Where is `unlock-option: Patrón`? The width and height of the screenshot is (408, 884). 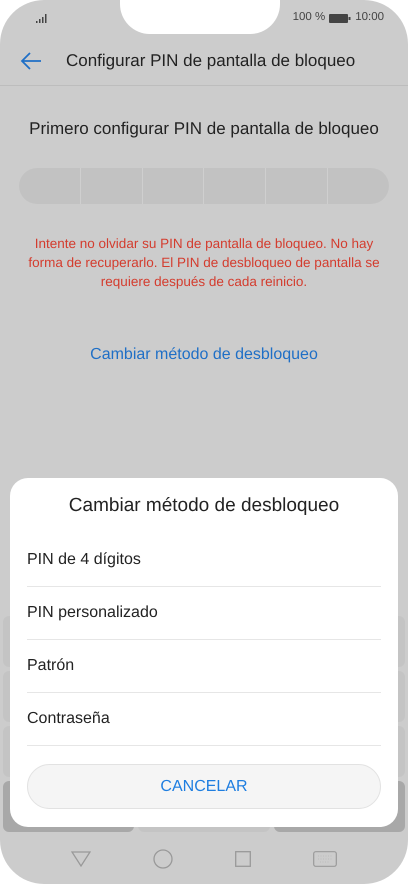
unlock-option: Patrón is located at coordinates (204, 666).